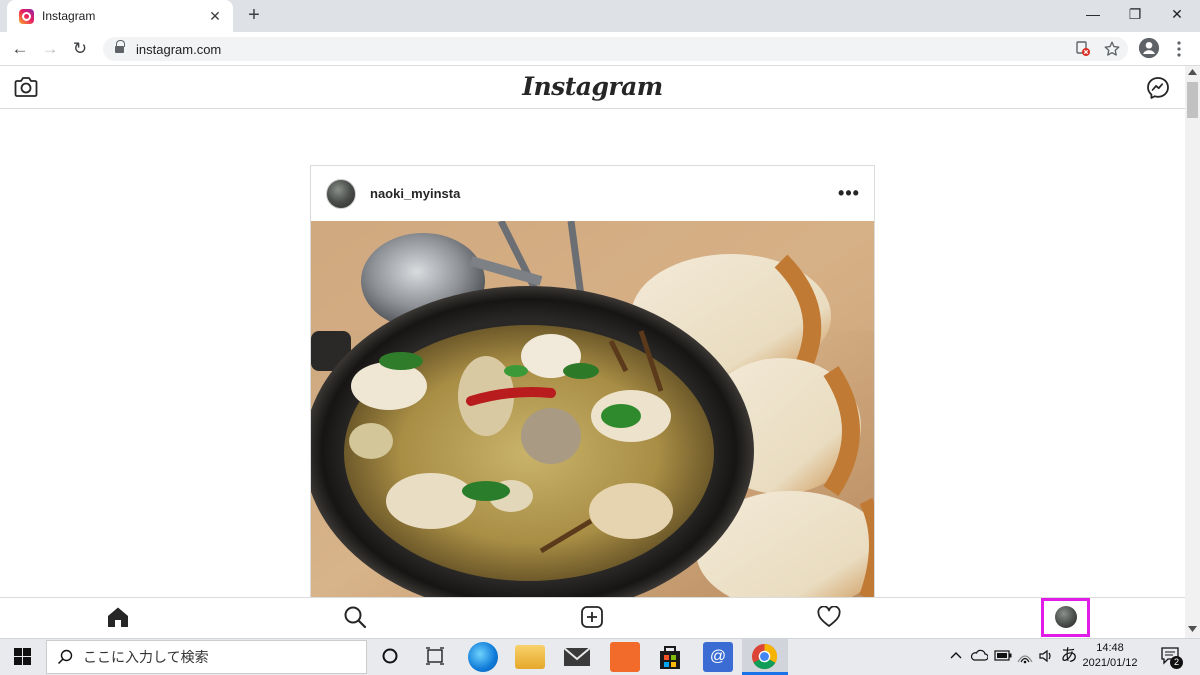  I want to click on browser-tab: Instagram ✕, so click(120, 16).